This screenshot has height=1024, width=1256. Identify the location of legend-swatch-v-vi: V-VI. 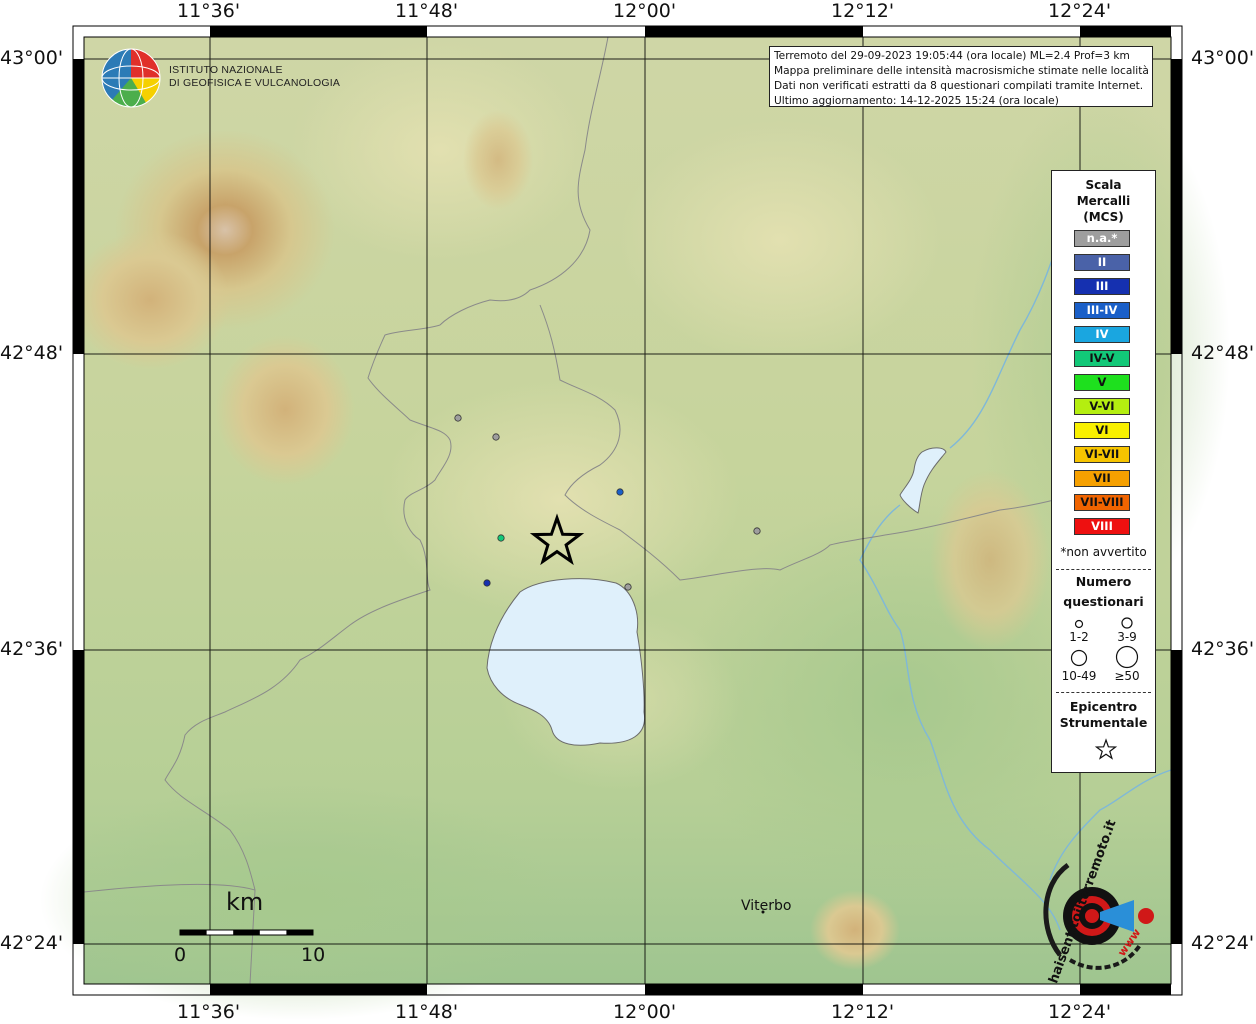
(1102, 406).